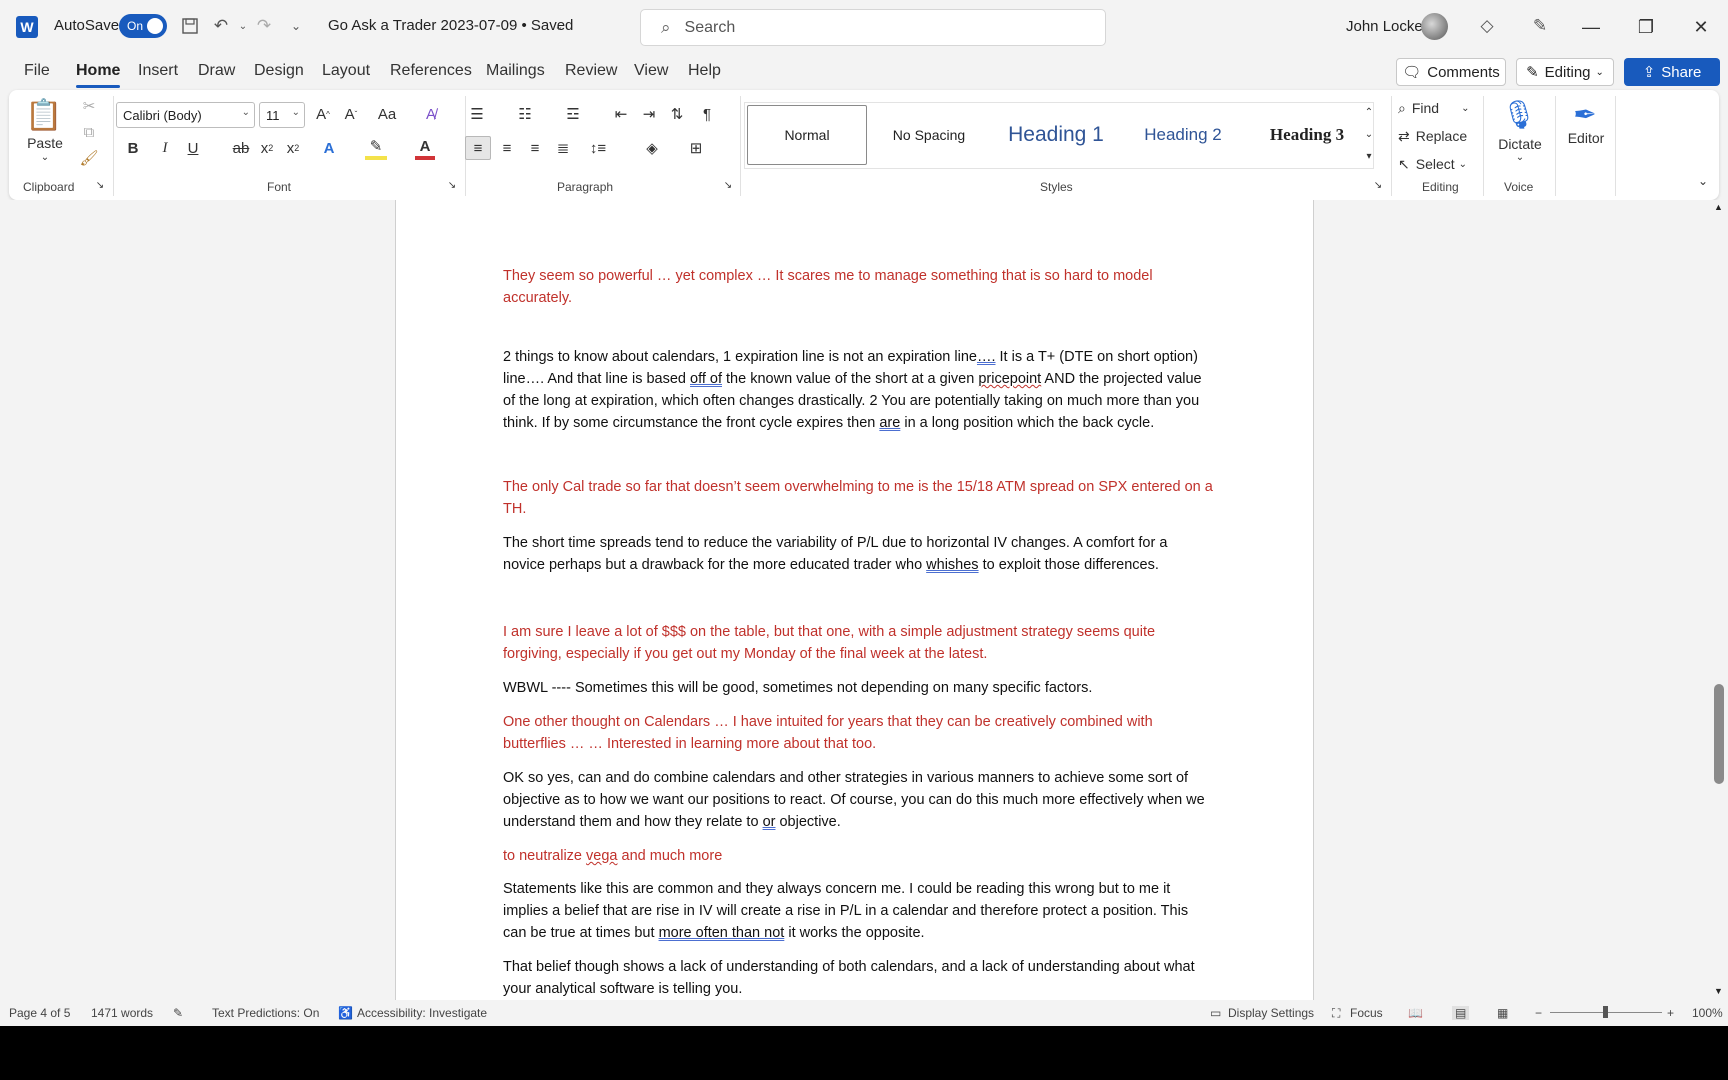 The image size is (1728, 1080). What do you see at coordinates (807, 135) in the screenshot?
I see `style-normal: Normal` at bounding box center [807, 135].